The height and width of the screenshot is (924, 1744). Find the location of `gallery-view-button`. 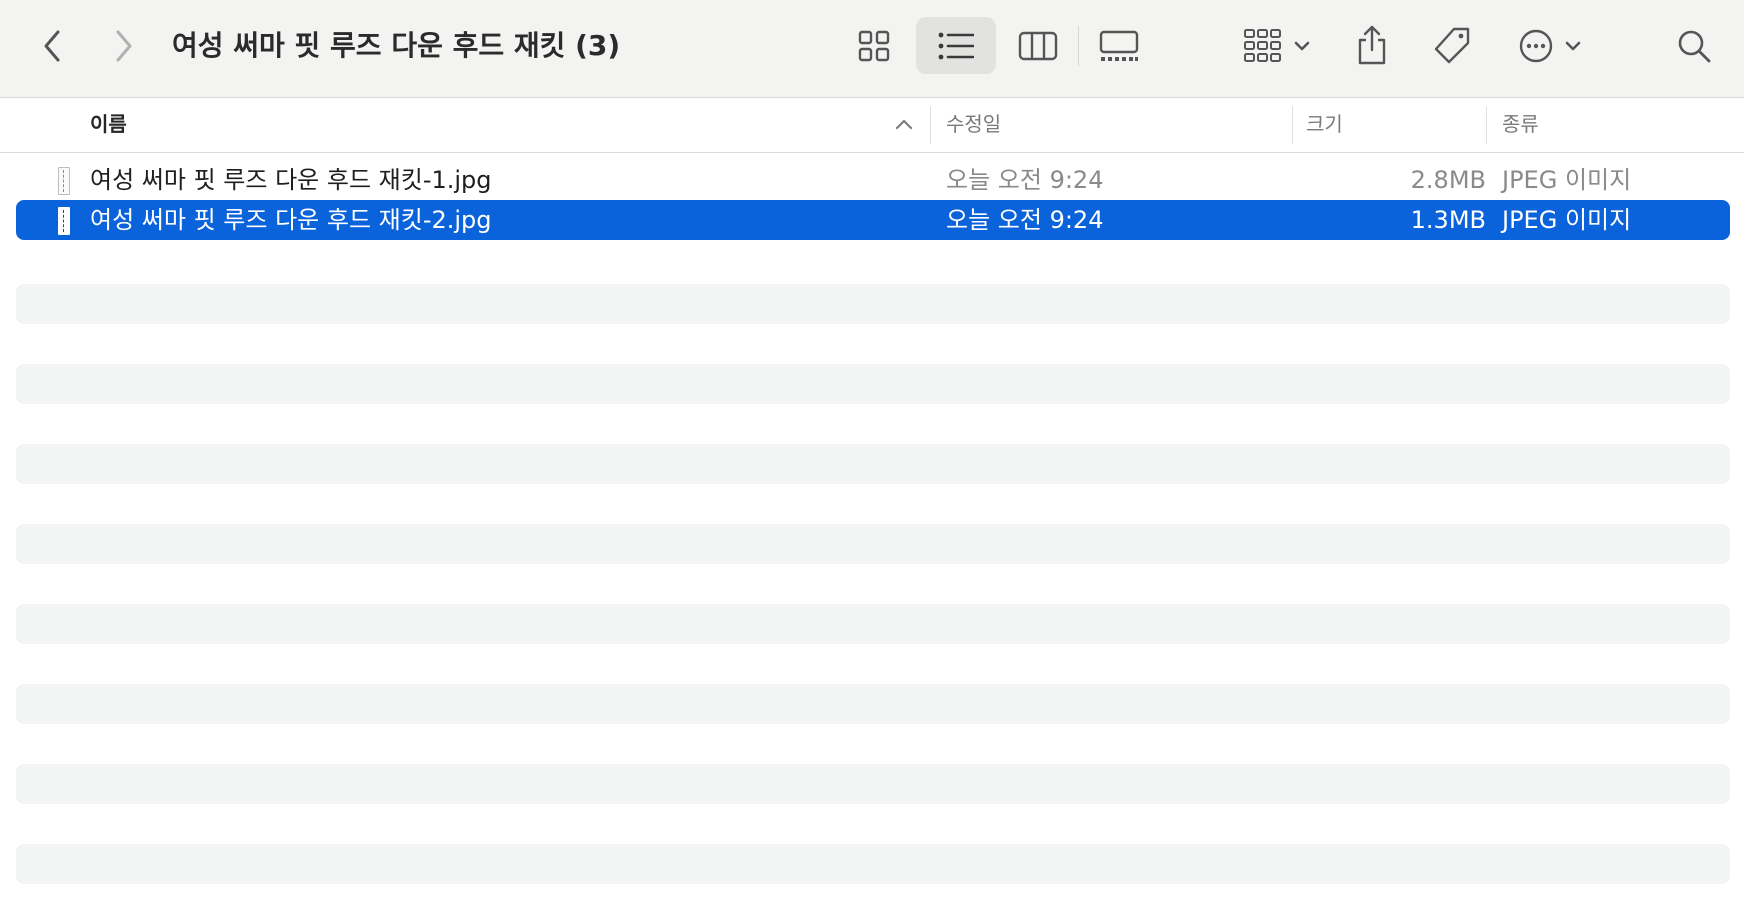

gallery-view-button is located at coordinates (1119, 46).